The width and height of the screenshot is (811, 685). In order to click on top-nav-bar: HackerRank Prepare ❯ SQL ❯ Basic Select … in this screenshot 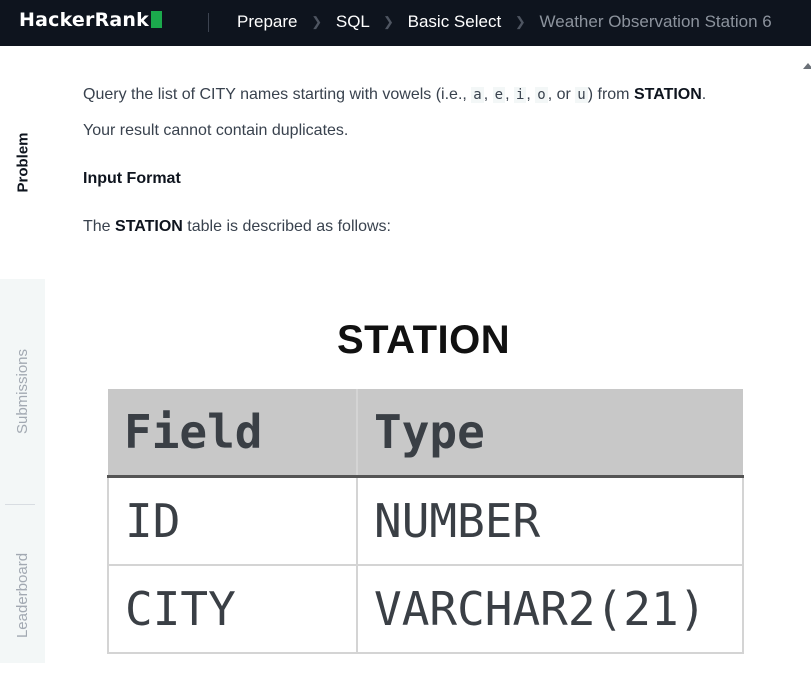, I will do `click(405, 23)`.